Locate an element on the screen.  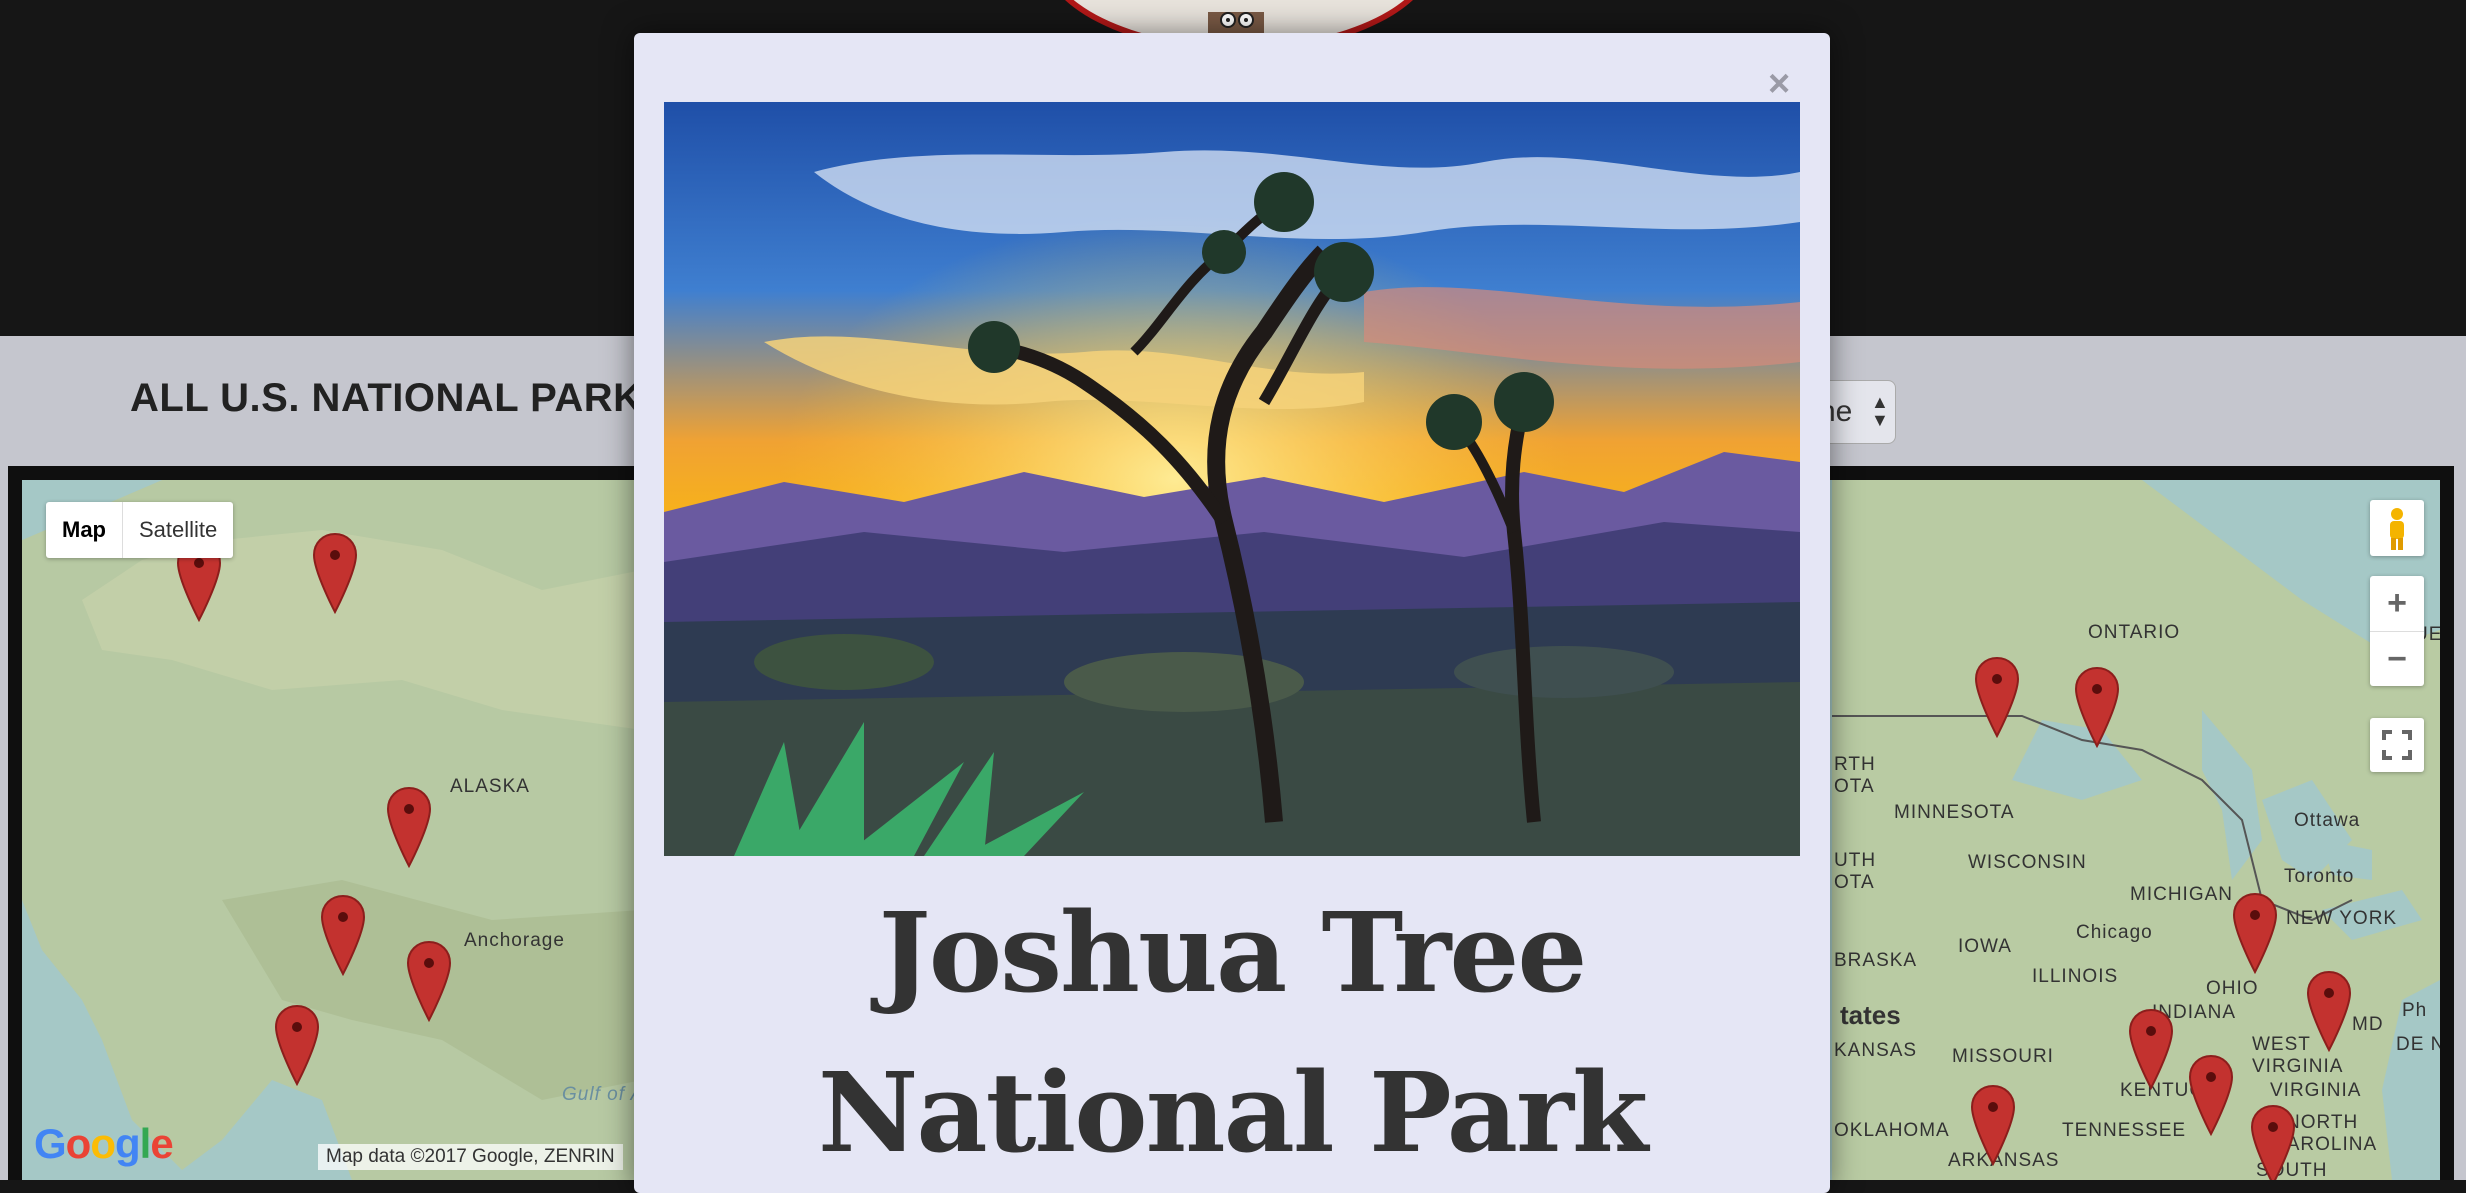
map-label-ohio: OHIO is located at coordinates (2232, 988).